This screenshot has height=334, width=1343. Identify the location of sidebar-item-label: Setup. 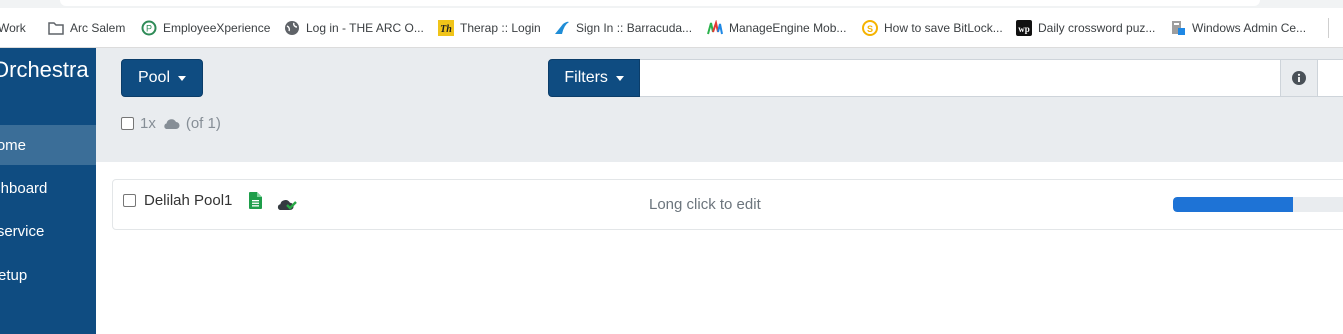
(14, 275).